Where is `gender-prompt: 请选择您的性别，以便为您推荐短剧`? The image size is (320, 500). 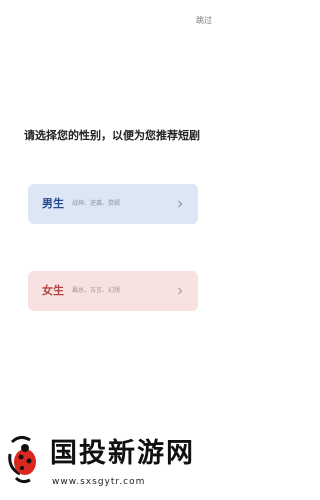
gender-prompt: 请选择您的性别，以便为您推荐短剧 is located at coordinates (112, 135).